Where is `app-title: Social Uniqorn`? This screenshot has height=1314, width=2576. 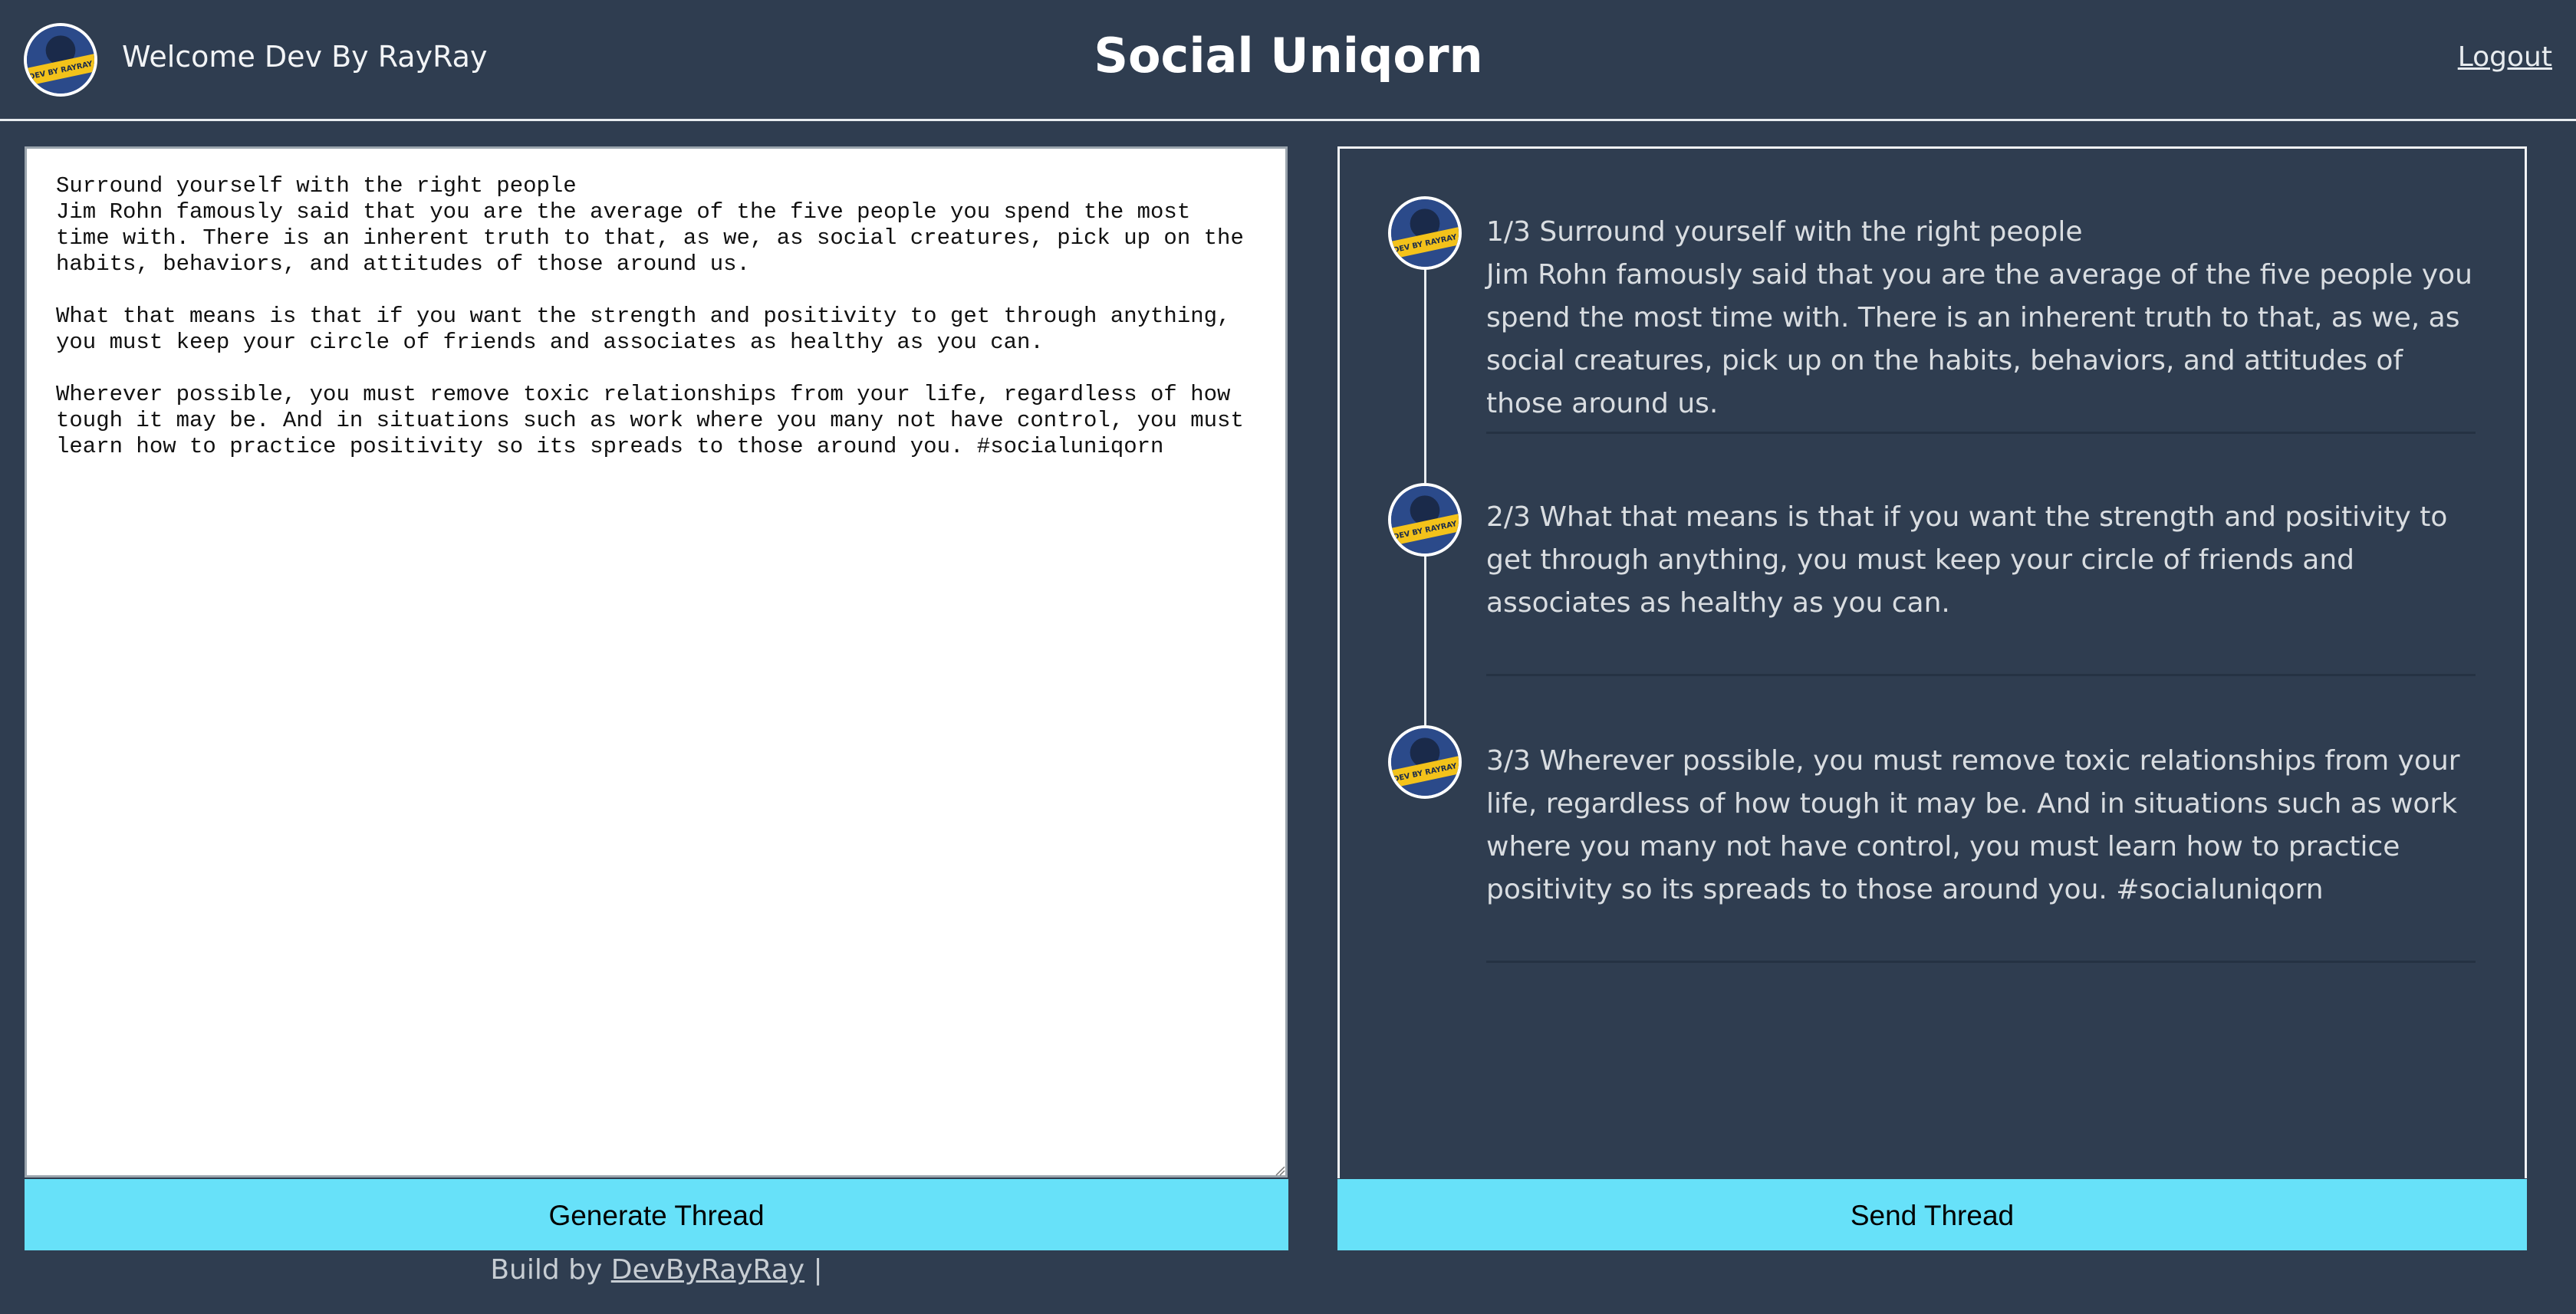
app-title: Social Uniqorn is located at coordinates (1288, 56).